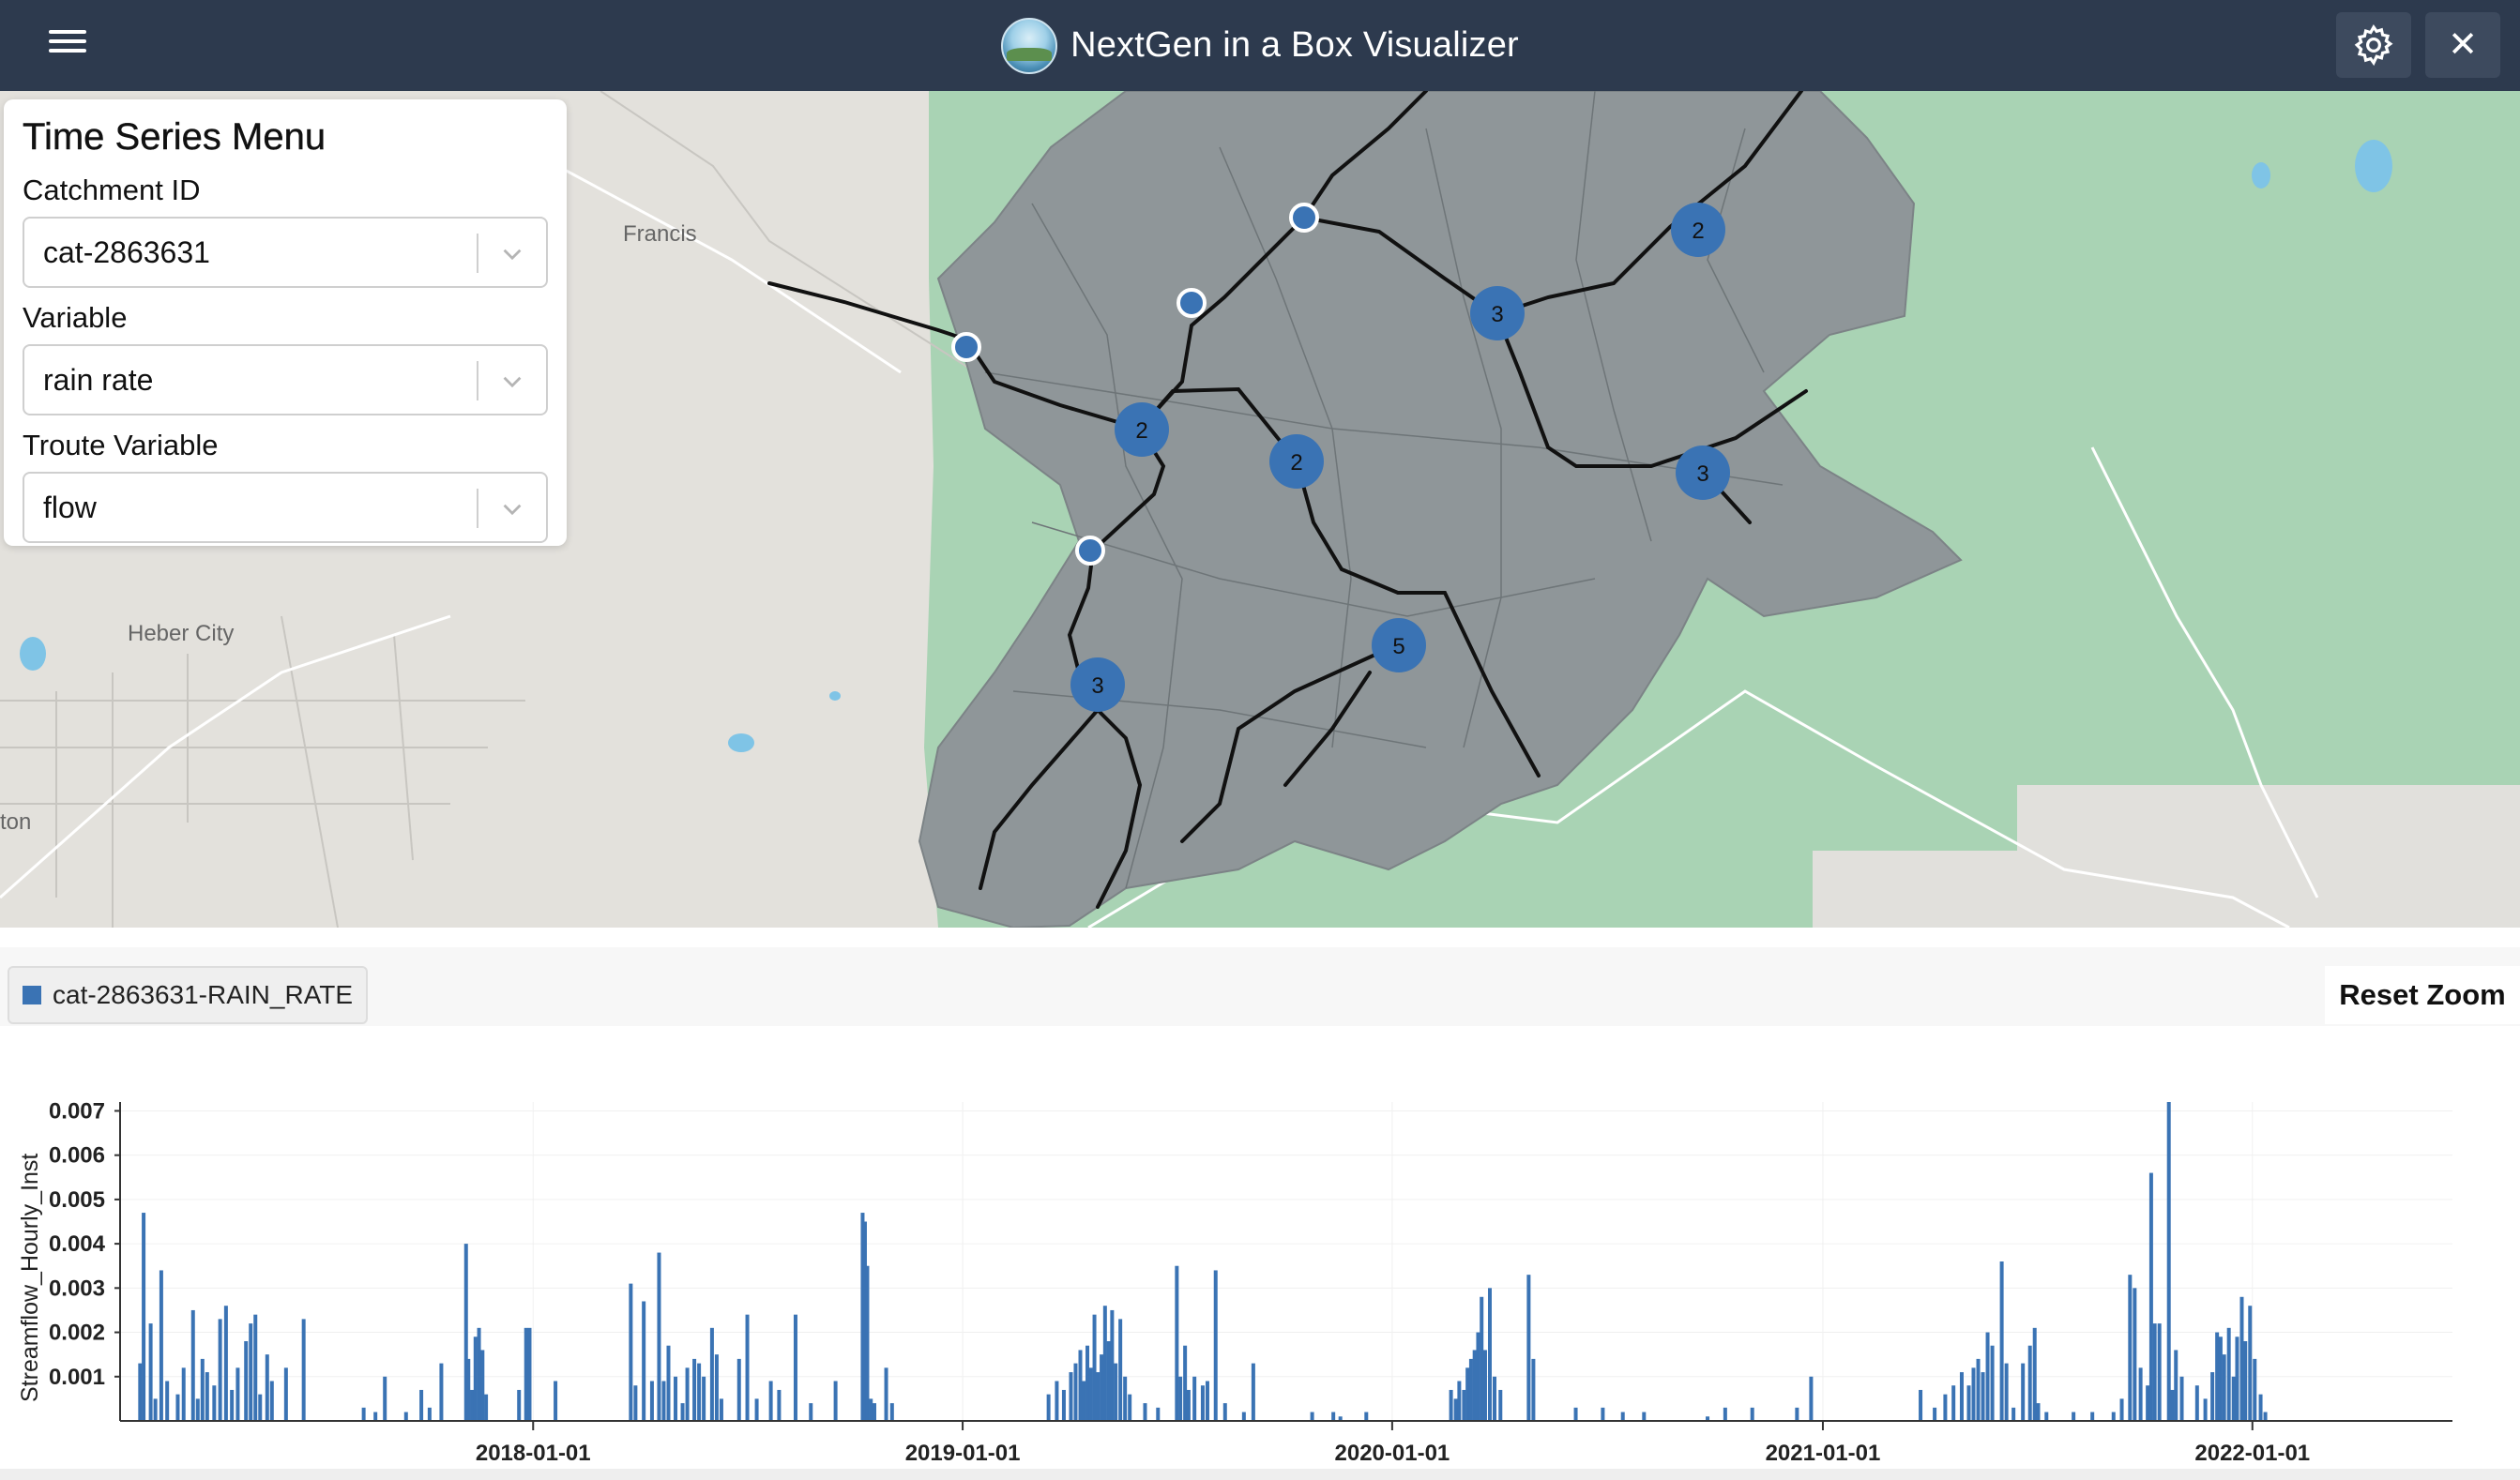 This screenshot has width=2520, height=1480. Describe the element at coordinates (2373, 45) in the screenshot. I see `settings-button` at that location.